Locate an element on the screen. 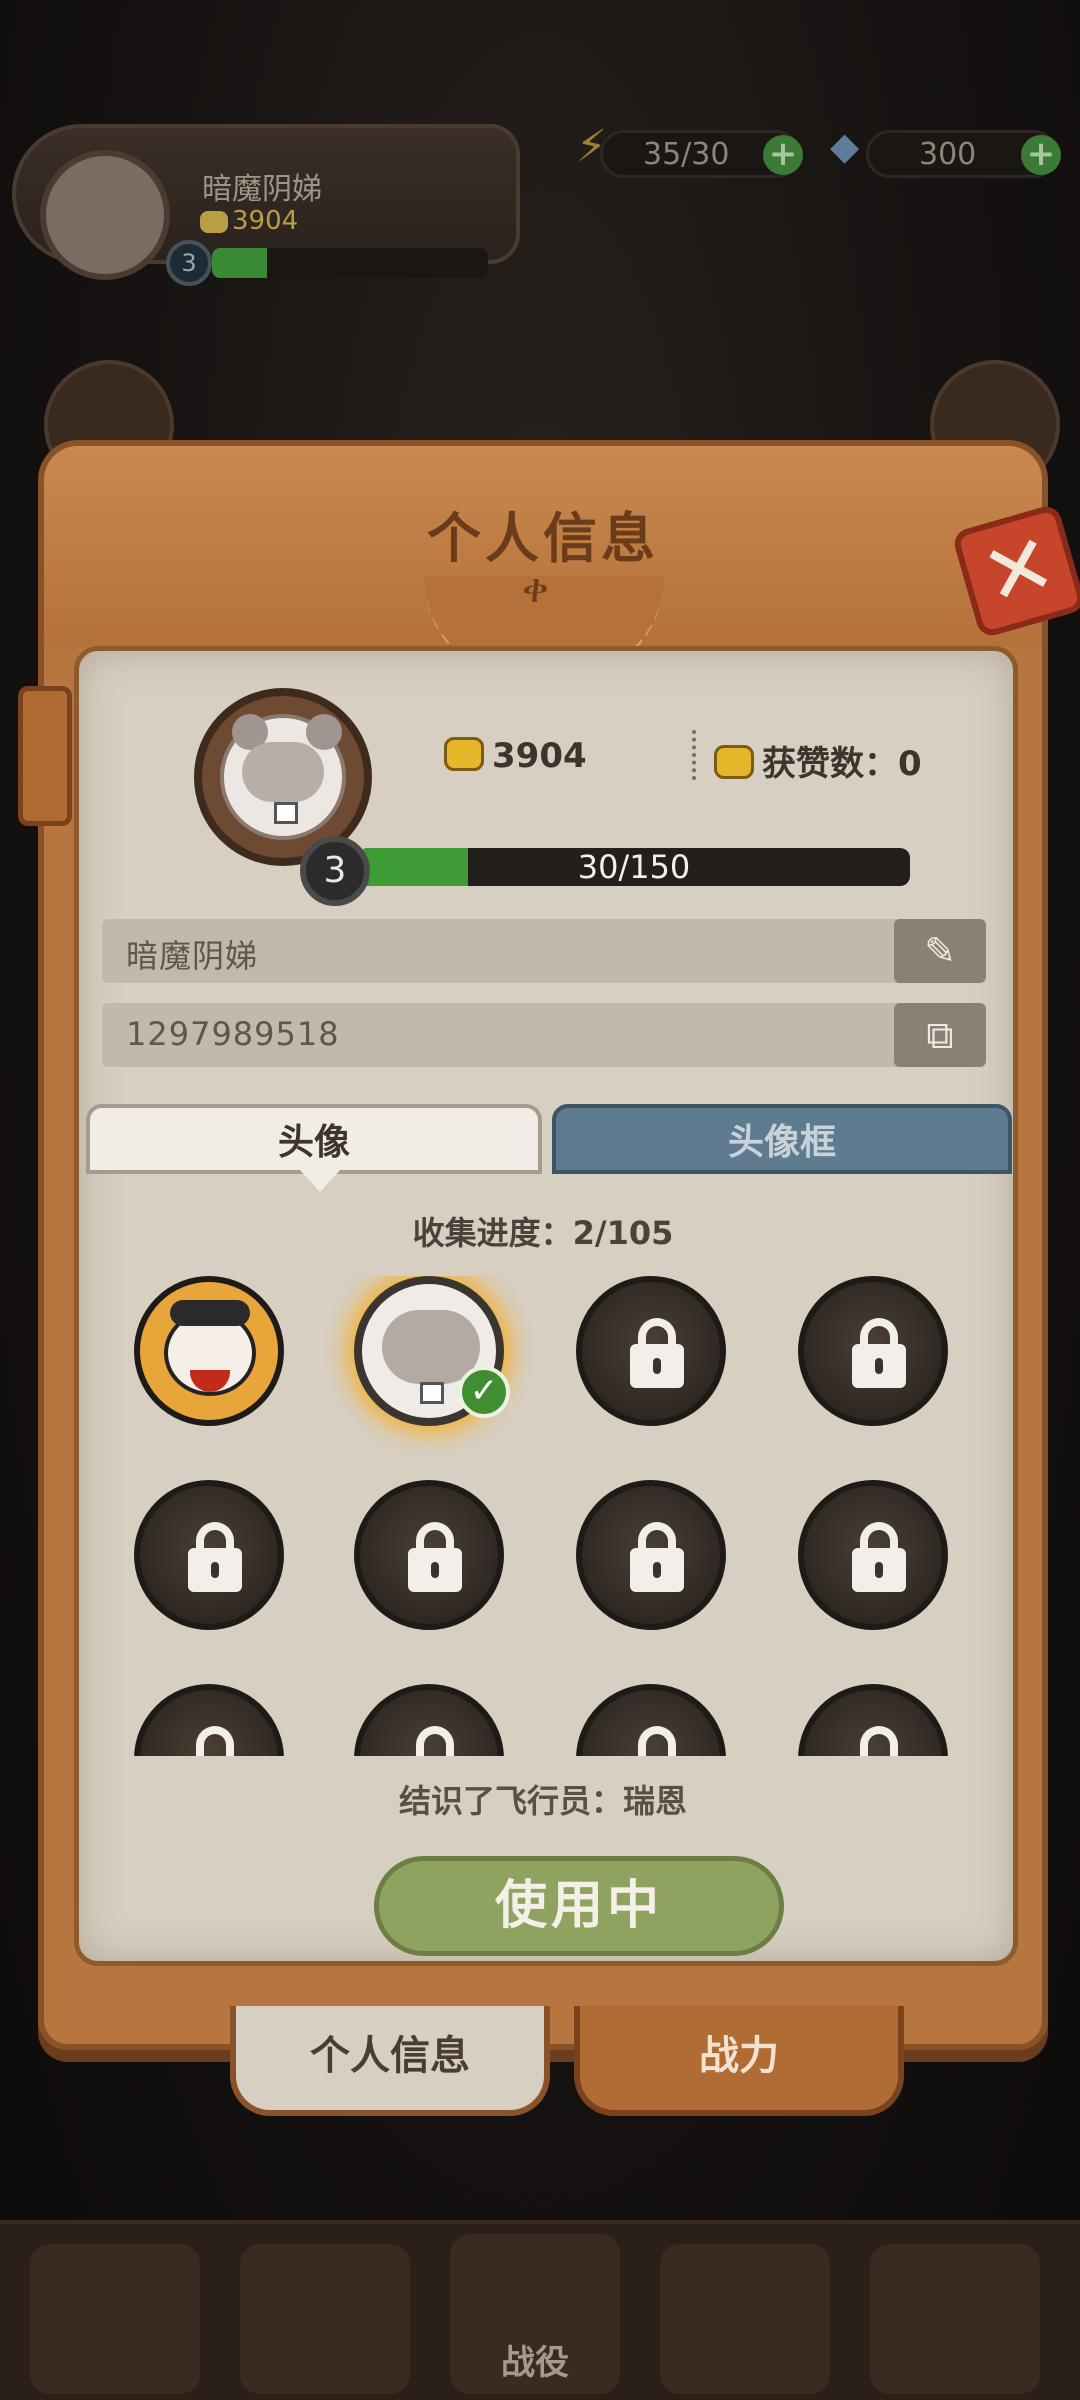 The height and width of the screenshot is (2400, 1080). avatar-face is located at coordinates (283, 772).